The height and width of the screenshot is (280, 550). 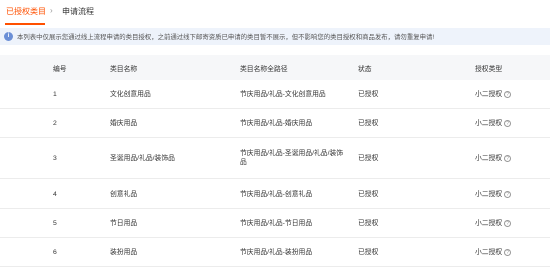 What do you see at coordinates (275, 13) in the screenshot?
I see `tab-bar: 已授权类目 › 申请流程` at bounding box center [275, 13].